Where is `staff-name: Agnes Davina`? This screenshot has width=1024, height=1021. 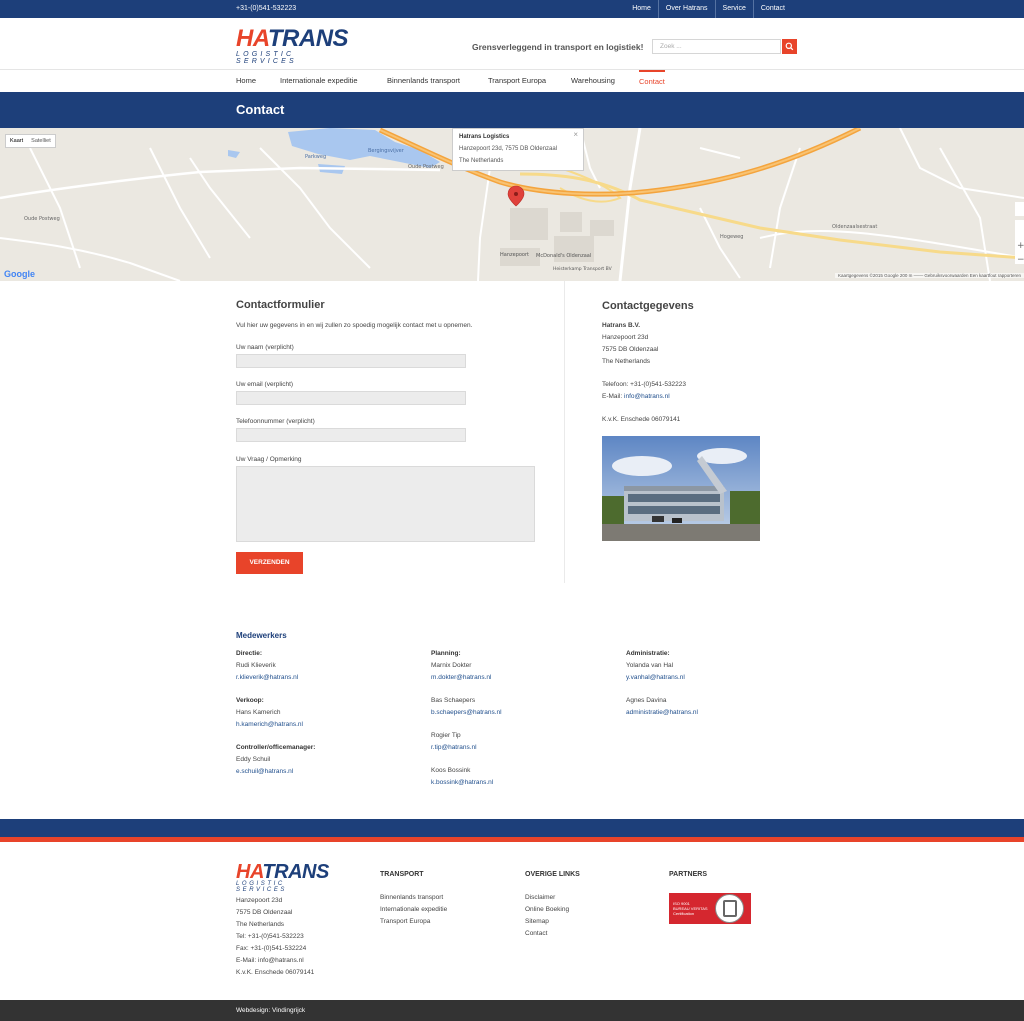
staff-name: Agnes Davina is located at coordinates (646, 700).